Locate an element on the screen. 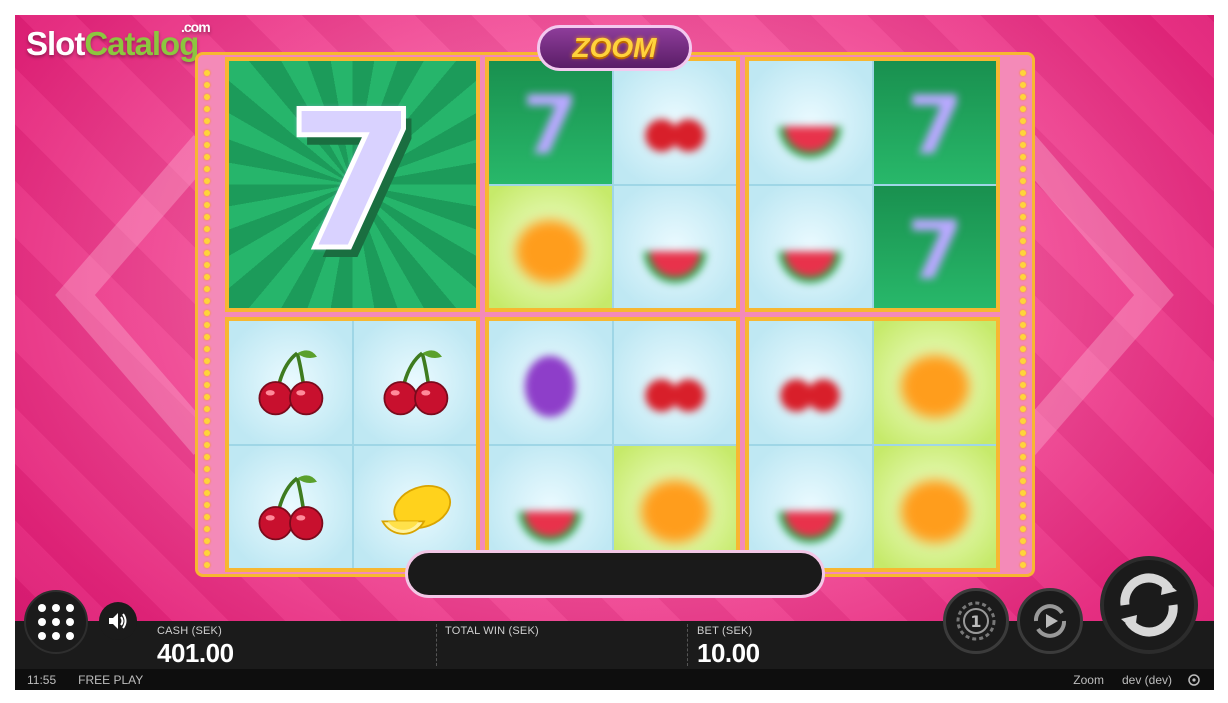 This screenshot has height=703, width=1228. right-chevron-decoration is located at coordinates (1094, 295).